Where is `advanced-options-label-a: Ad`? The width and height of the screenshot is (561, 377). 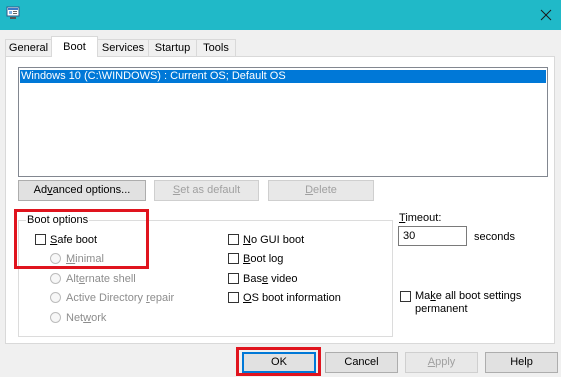 advanced-options-label-a: Ad is located at coordinates (40, 190).